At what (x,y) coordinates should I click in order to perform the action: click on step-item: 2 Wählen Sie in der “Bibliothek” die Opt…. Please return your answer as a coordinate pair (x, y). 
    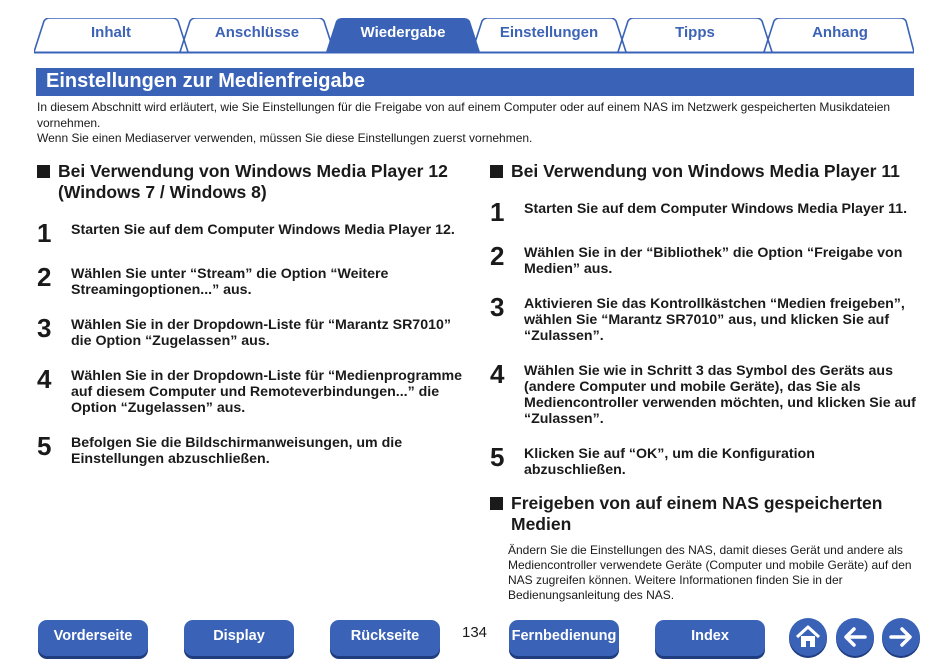
    Looking at the image, I should click on (704, 258).